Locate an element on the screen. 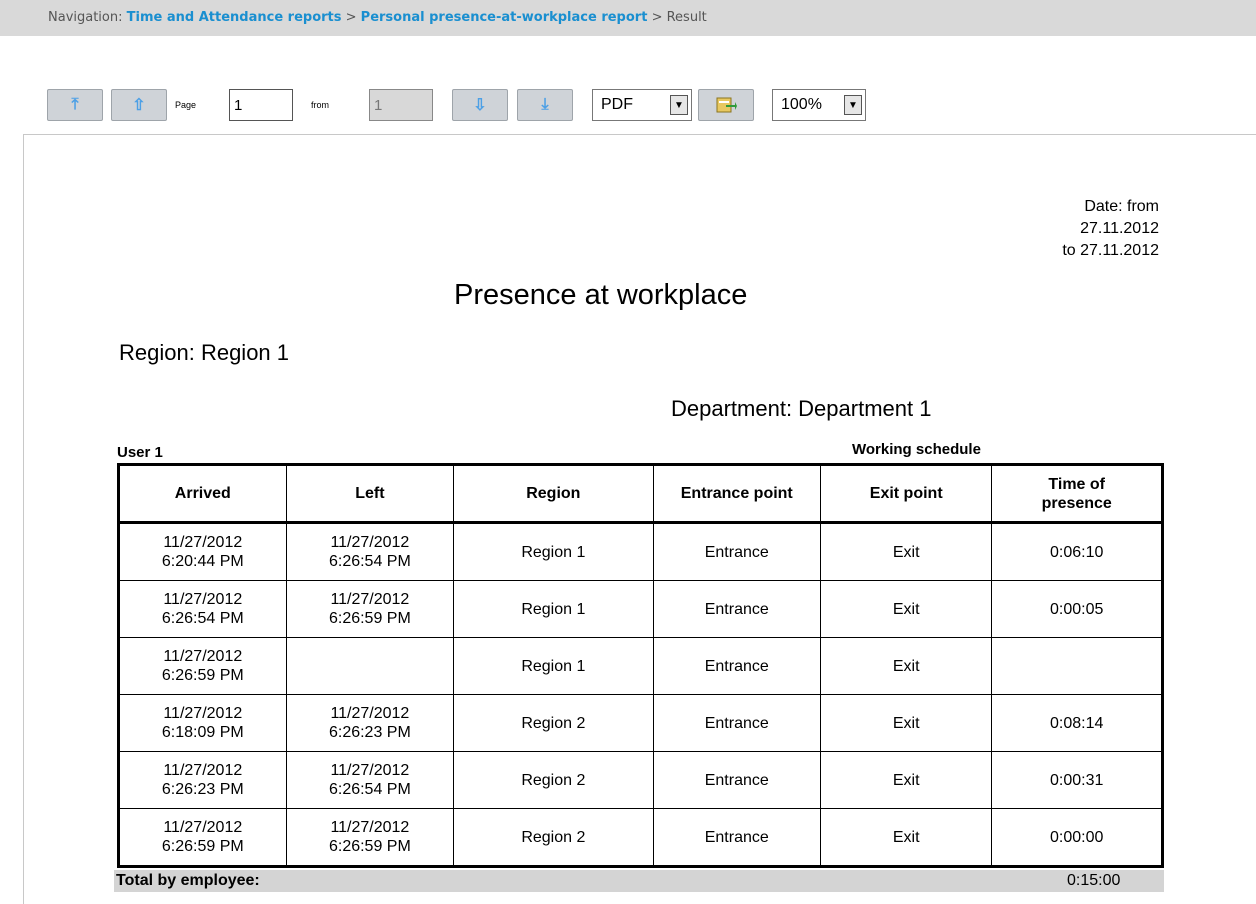  cell-left: 11/27/2012 6:26:23 PM is located at coordinates (370, 723).